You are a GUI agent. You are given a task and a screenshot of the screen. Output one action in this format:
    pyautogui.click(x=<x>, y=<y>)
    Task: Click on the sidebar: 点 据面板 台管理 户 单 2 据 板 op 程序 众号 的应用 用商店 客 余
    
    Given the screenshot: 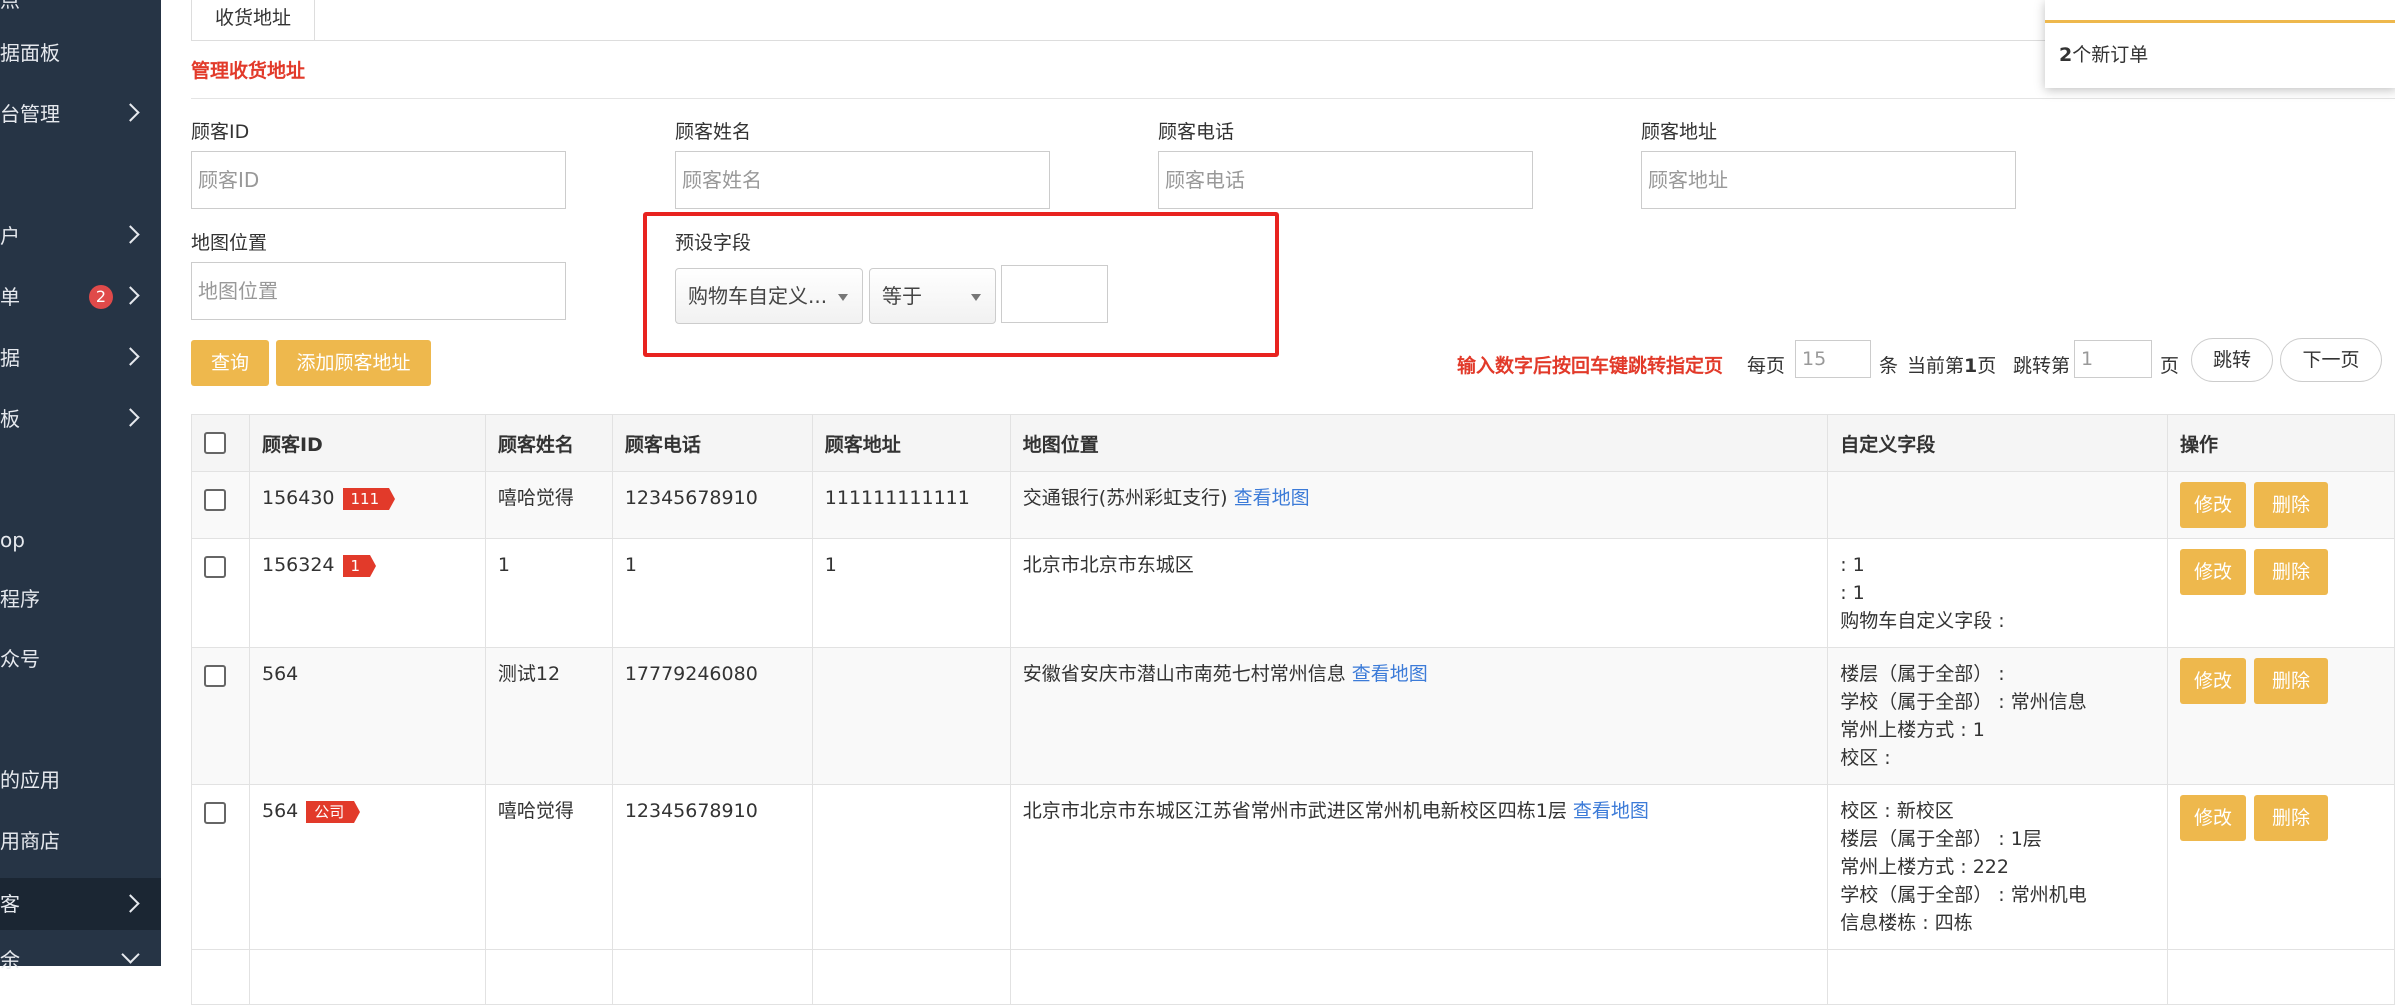 What is the action you would take?
    pyautogui.click(x=80, y=486)
    